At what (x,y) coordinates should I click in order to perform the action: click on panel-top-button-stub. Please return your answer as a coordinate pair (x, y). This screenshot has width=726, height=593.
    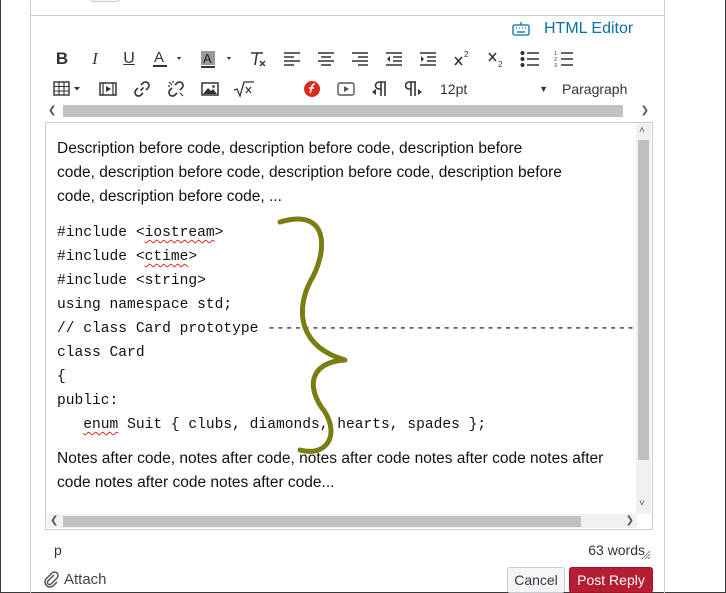
    Looking at the image, I should click on (105, 1).